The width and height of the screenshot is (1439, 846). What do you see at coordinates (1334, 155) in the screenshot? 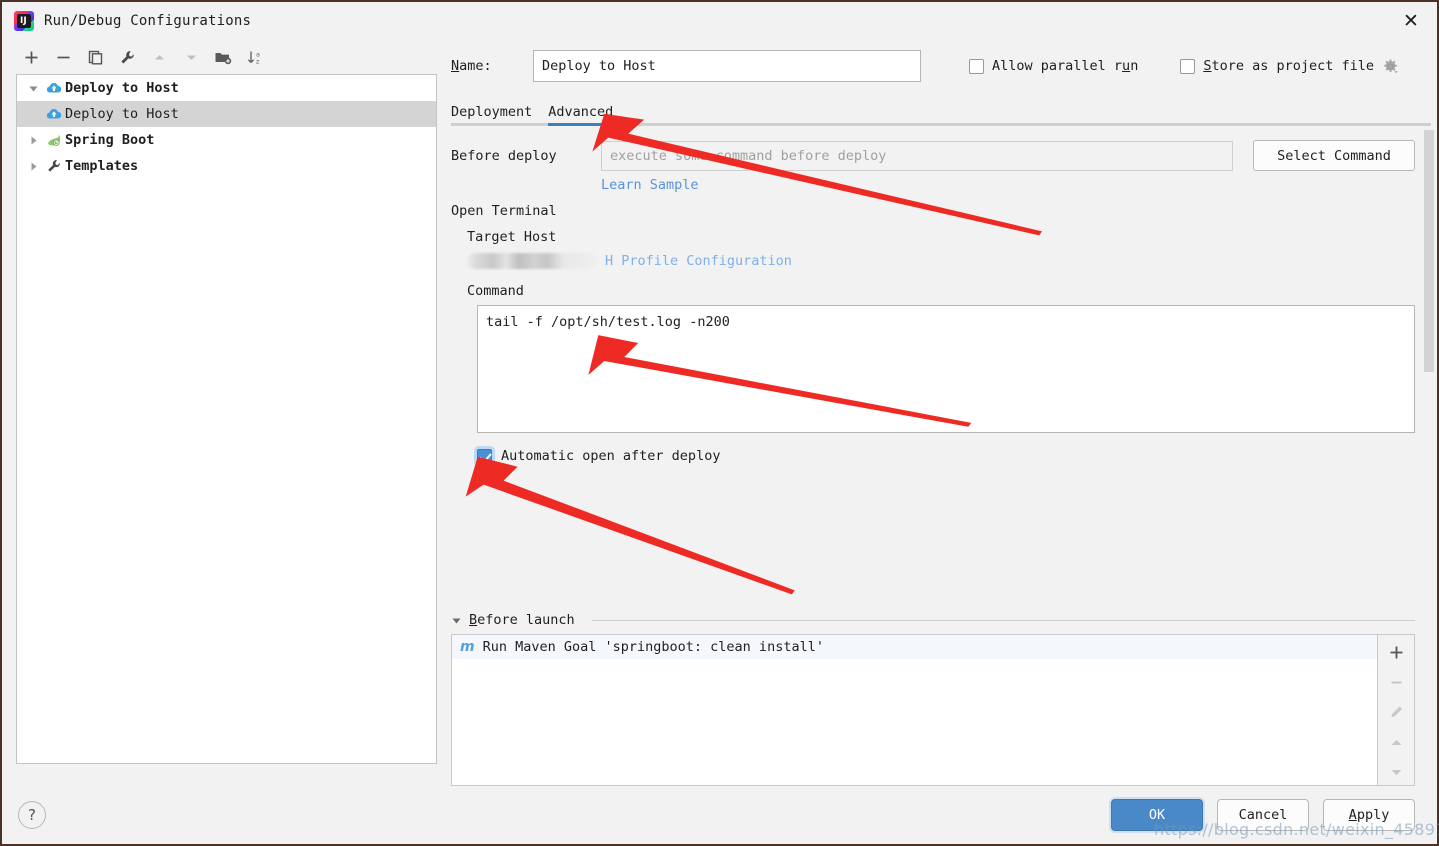
I see `select-command-button: Select Command` at bounding box center [1334, 155].